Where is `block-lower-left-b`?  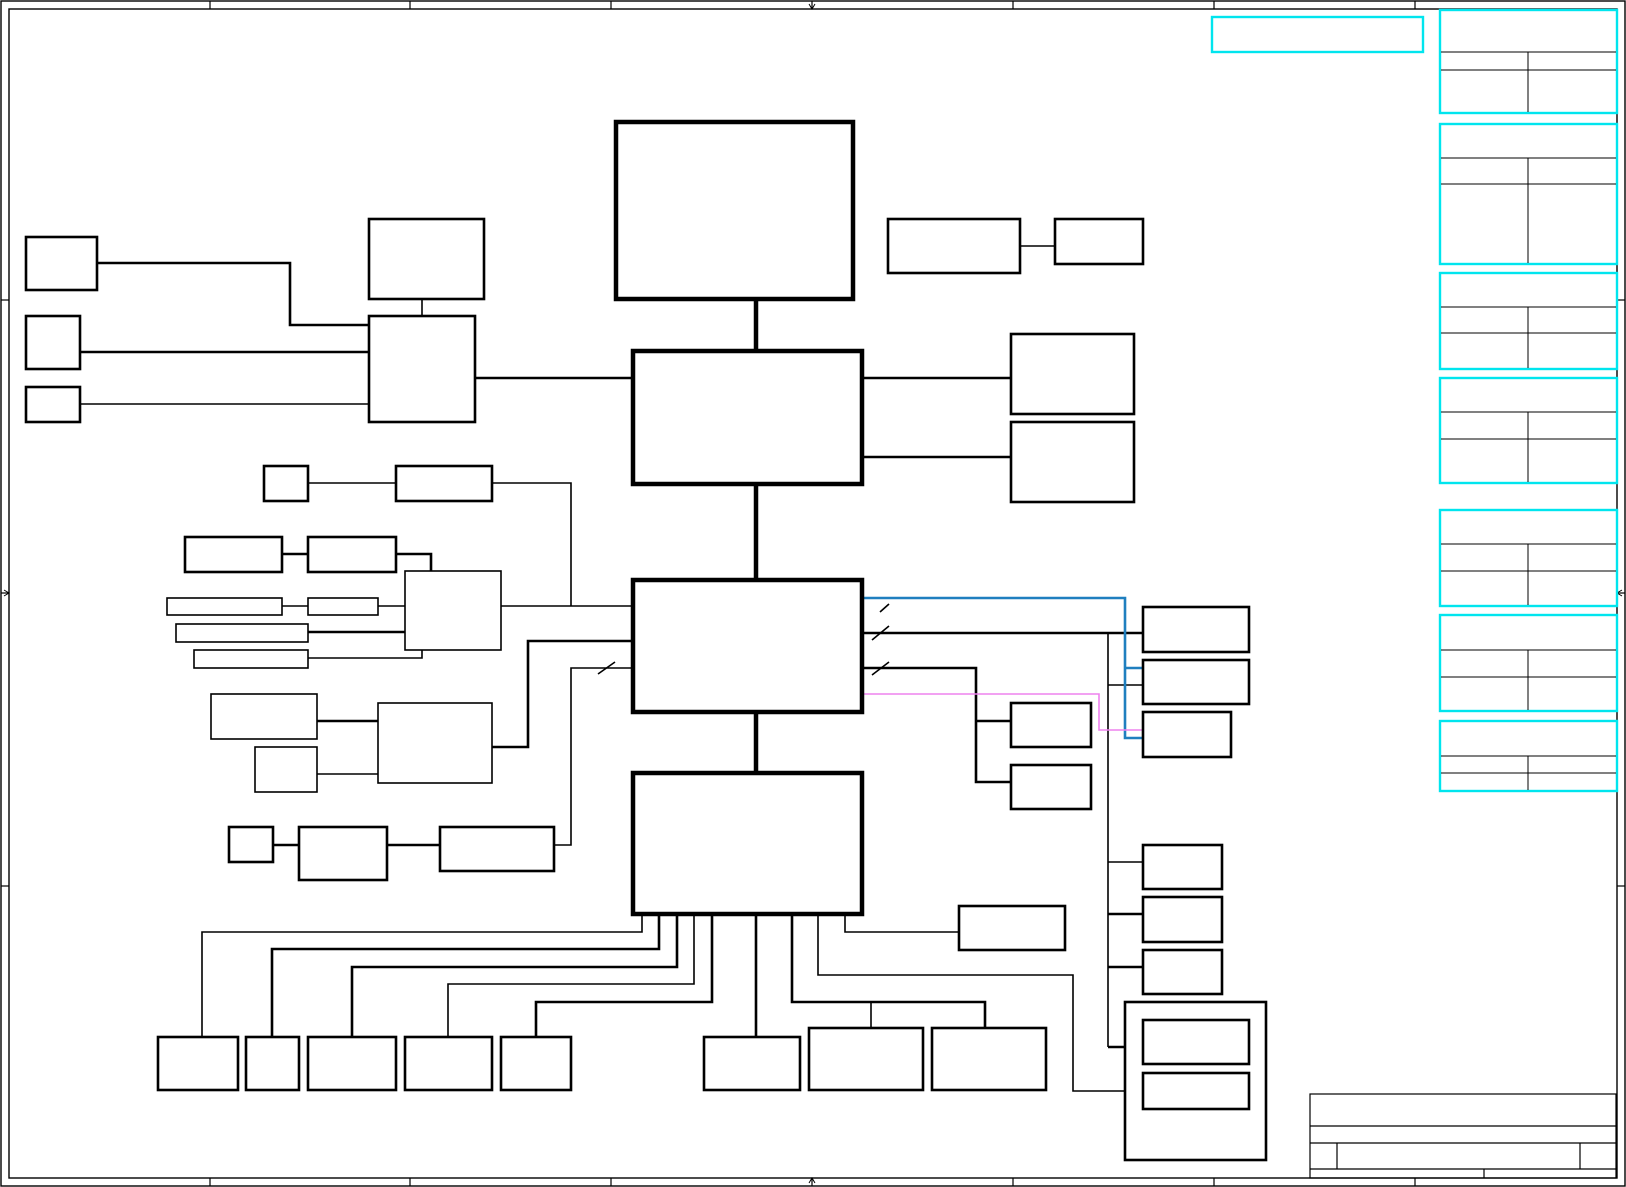 block-lower-left-b is located at coordinates (286, 769).